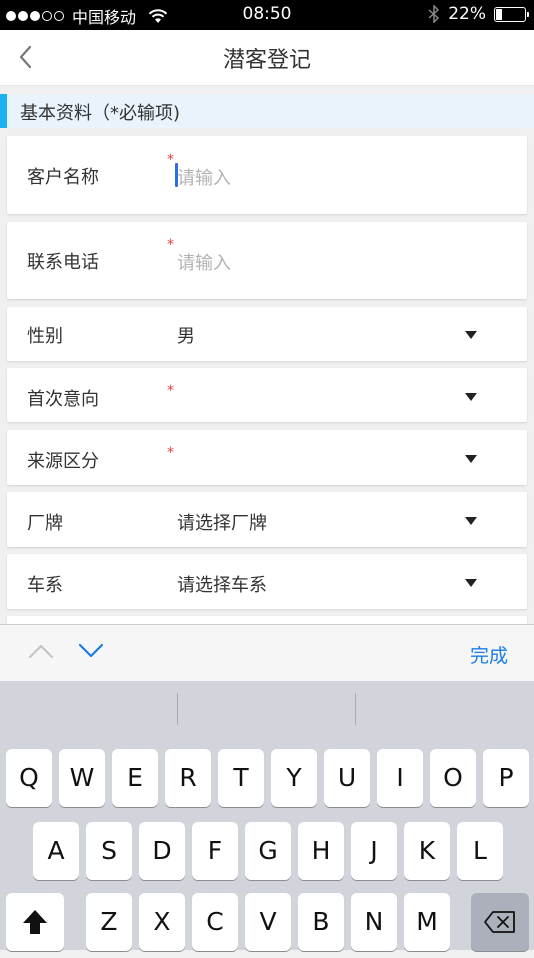 Image resolution: width=534 pixels, height=958 pixels. Describe the element at coordinates (188, 778) in the screenshot. I see `key-r: R` at that location.